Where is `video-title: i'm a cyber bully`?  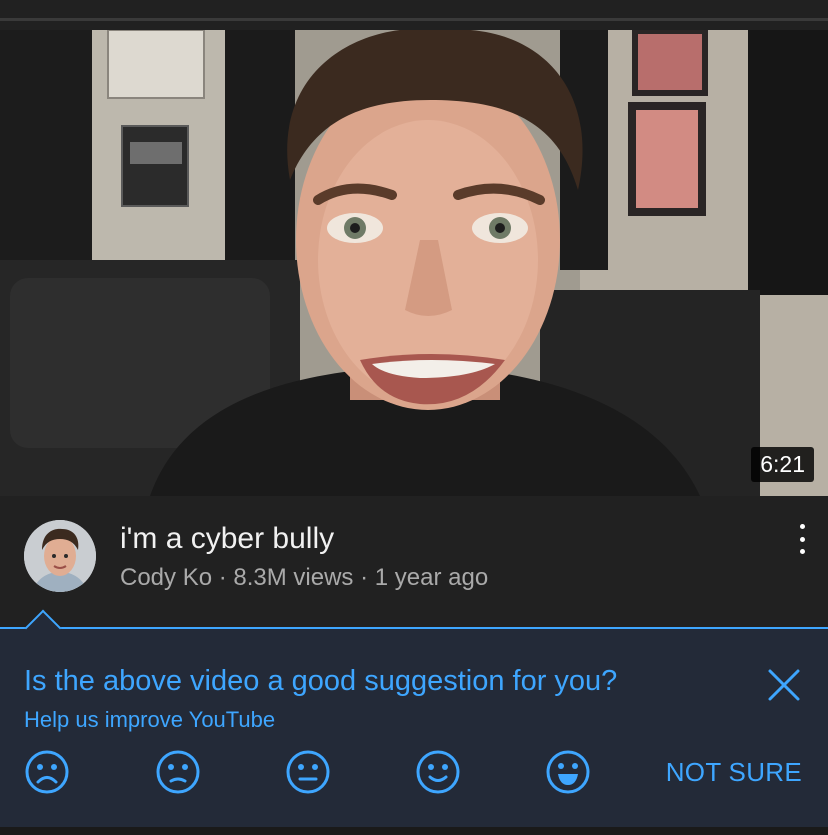 video-title: i'm a cyber bully is located at coordinates (227, 539).